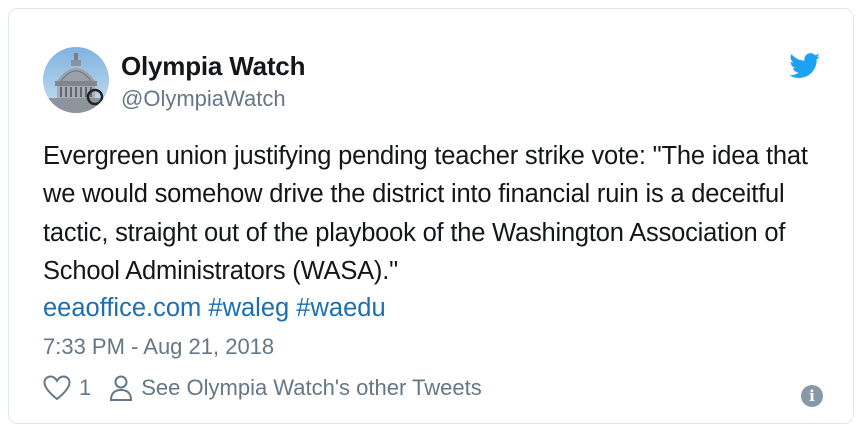 Image resolution: width=862 pixels, height=432 pixels. I want to click on tweet-links: eeaoffice.com #waleg #waedu, so click(214, 308).